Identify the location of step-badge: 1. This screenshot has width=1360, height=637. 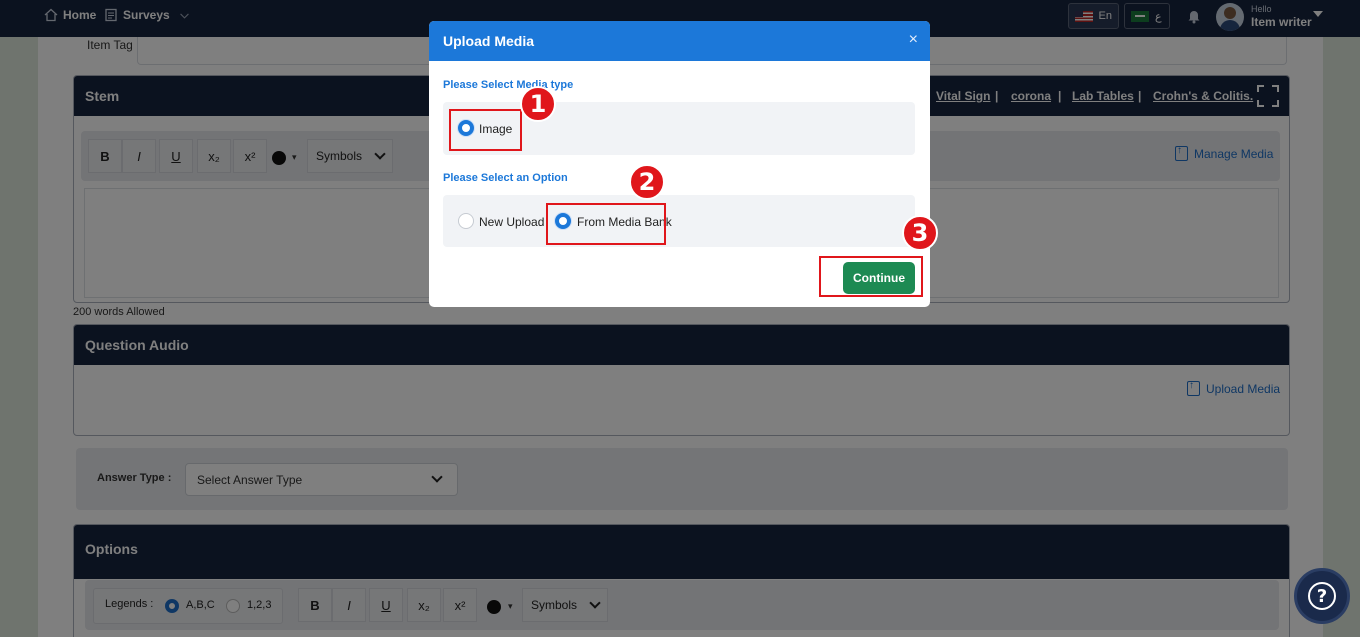
(538, 104).